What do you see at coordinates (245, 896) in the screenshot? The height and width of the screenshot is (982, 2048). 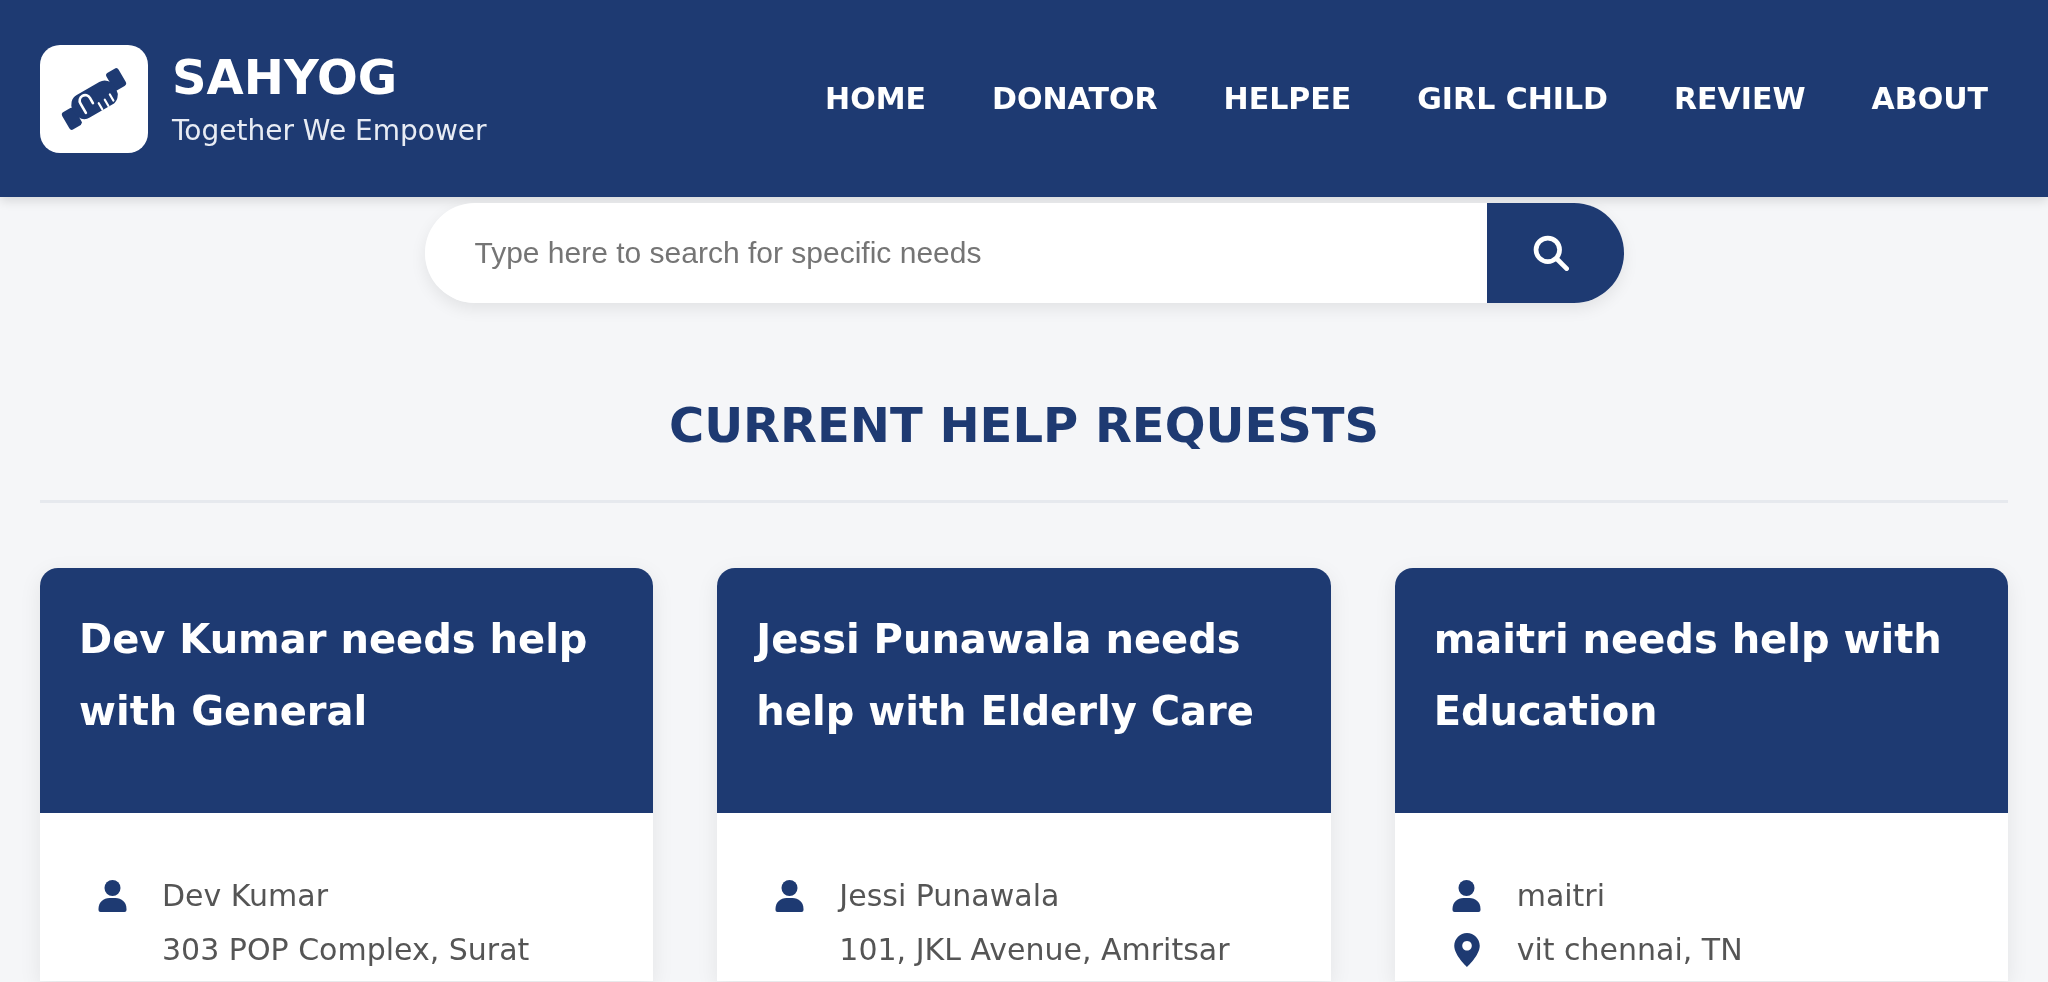 I see `requester-name: Dev Kumar` at bounding box center [245, 896].